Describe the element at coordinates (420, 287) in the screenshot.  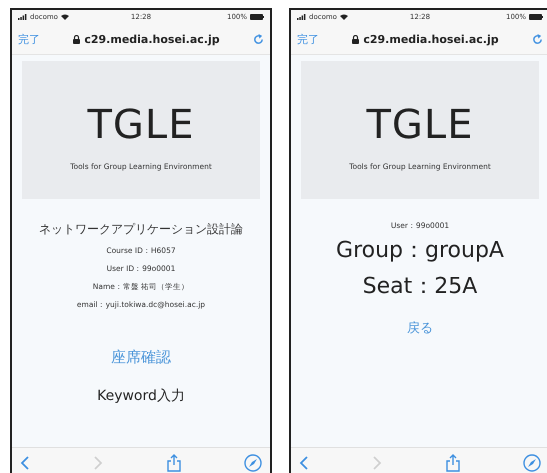
I see `result-text: Seat：25A` at that location.